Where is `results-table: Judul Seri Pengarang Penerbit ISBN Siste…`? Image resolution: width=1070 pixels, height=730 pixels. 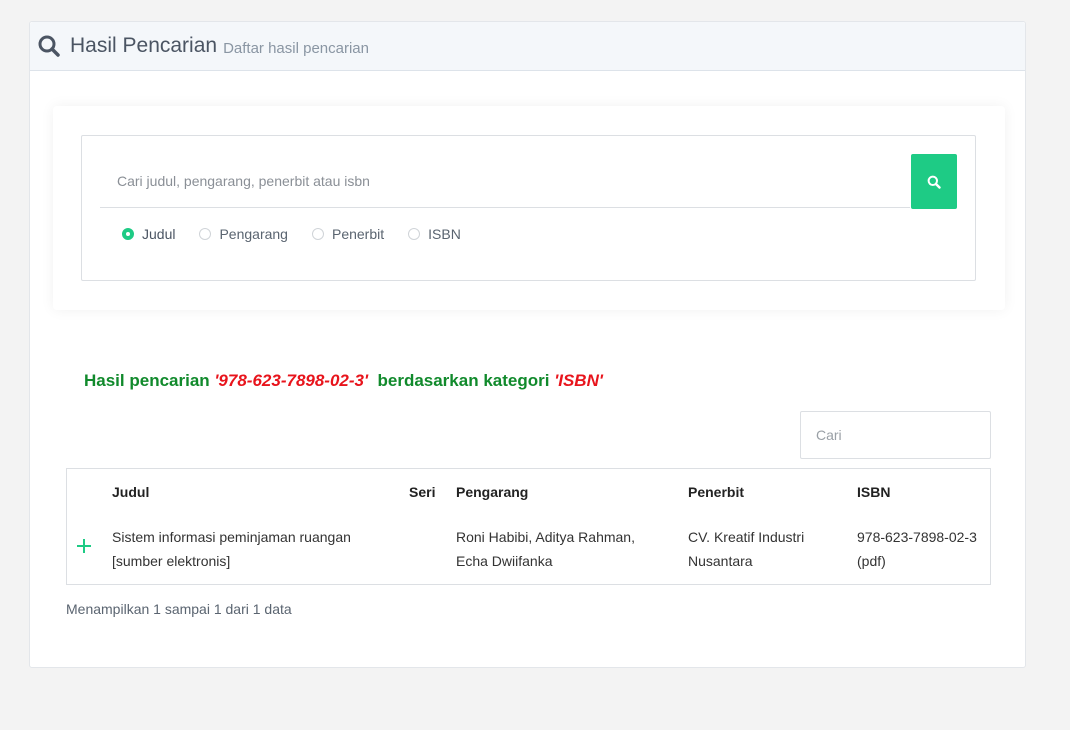 results-table: Judul Seri Pengarang Penerbit ISBN Siste… is located at coordinates (528, 526).